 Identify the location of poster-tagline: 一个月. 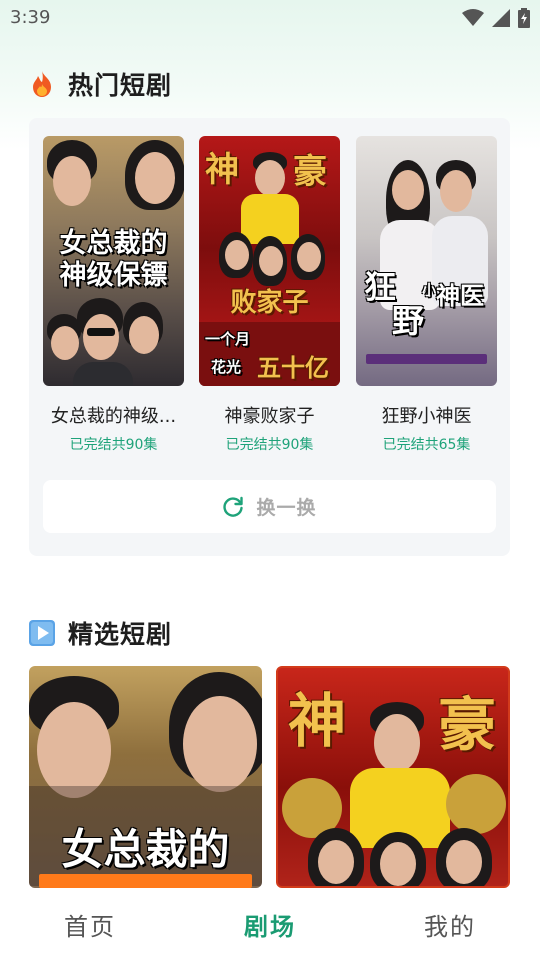
(228, 339).